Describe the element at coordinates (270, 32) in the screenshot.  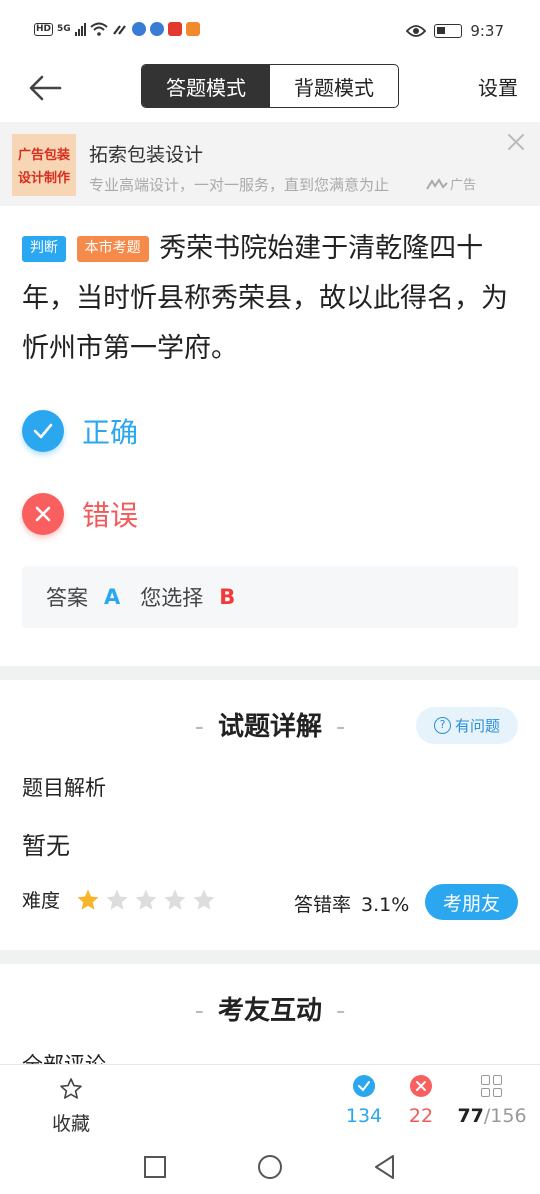
I see `status-bar: HD 5G 9:37` at that location.